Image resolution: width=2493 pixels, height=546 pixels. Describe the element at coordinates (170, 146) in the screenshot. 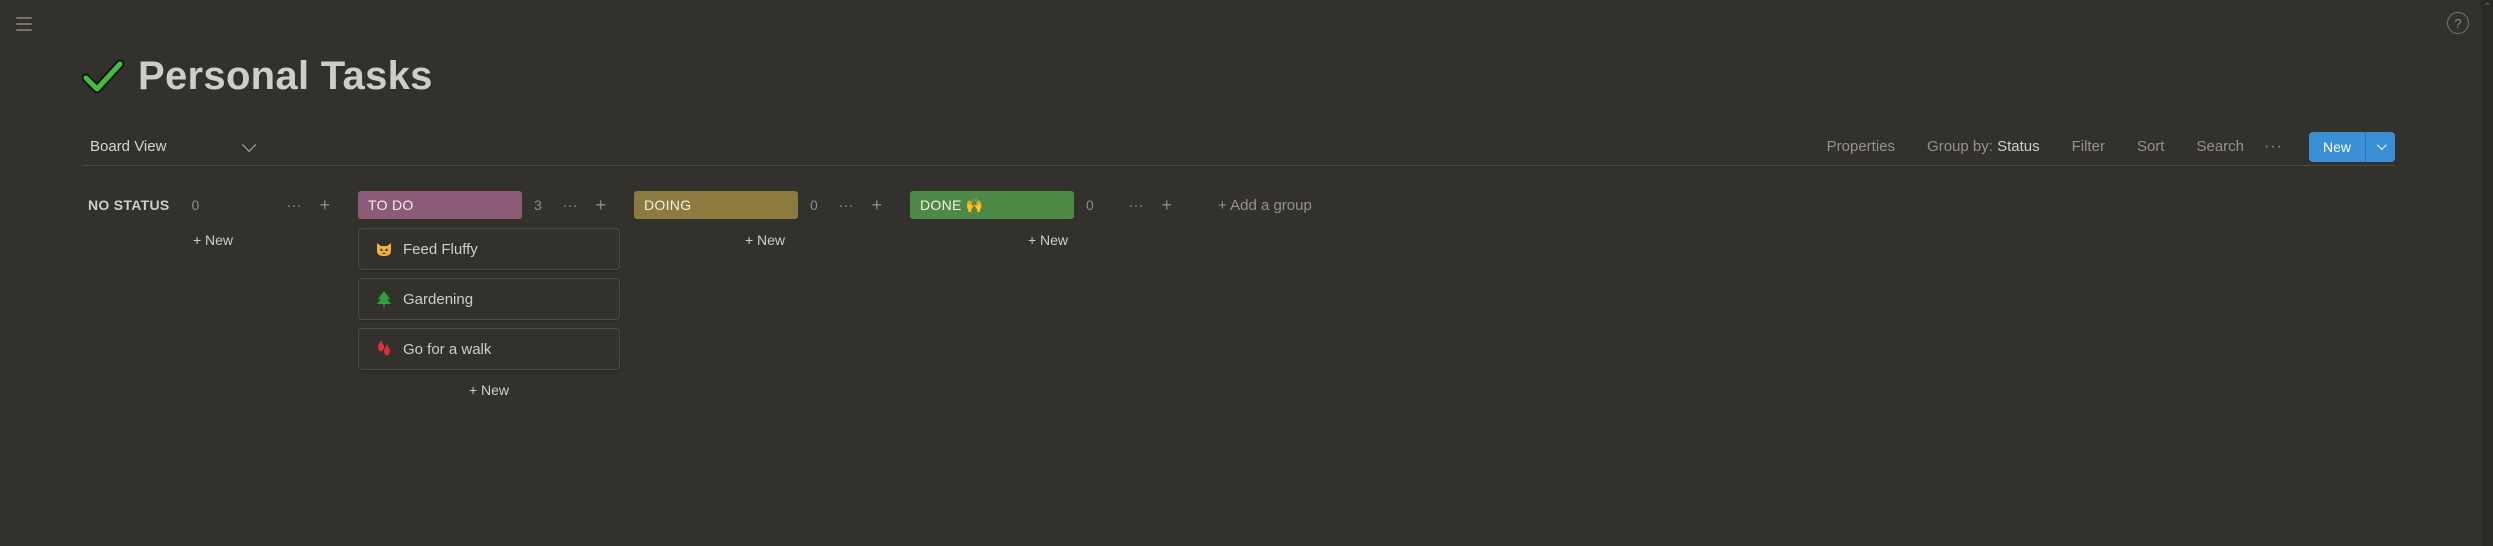

I see `view-selector: Board View` at that location.